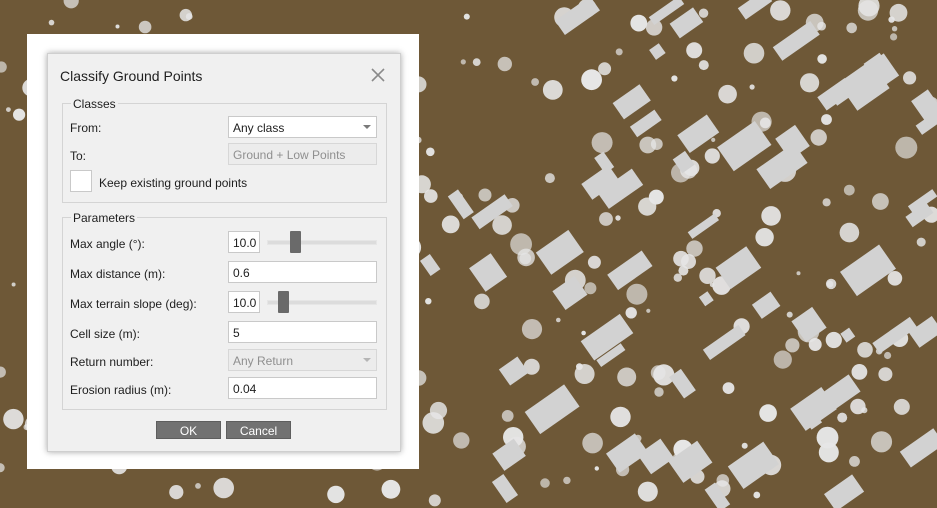  What do you see at coordinates (322, 242) in the screenshot?
I see `max-angle-slider-track` at bounding box center [322, 242].